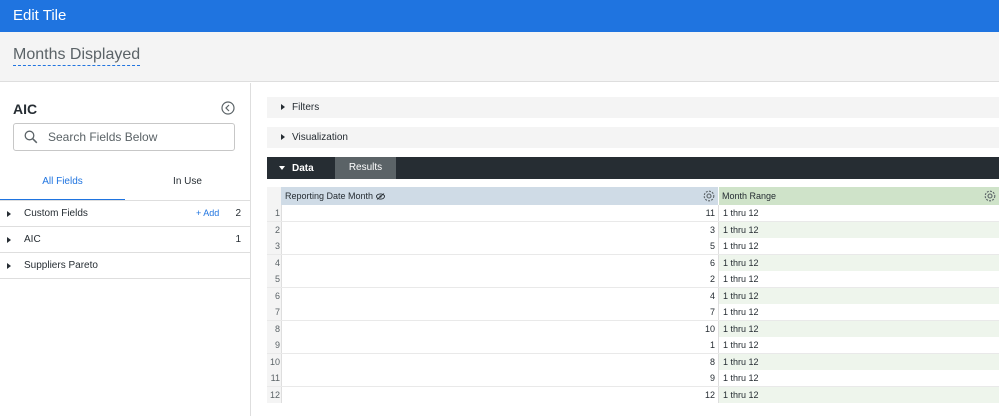  I want to click on filters-section: Filters, so click(633, 107).